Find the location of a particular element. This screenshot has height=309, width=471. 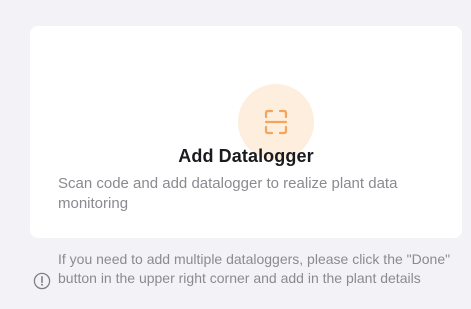

add-datalogger-title: Add Datalogger is located at coordinates (246, 156).